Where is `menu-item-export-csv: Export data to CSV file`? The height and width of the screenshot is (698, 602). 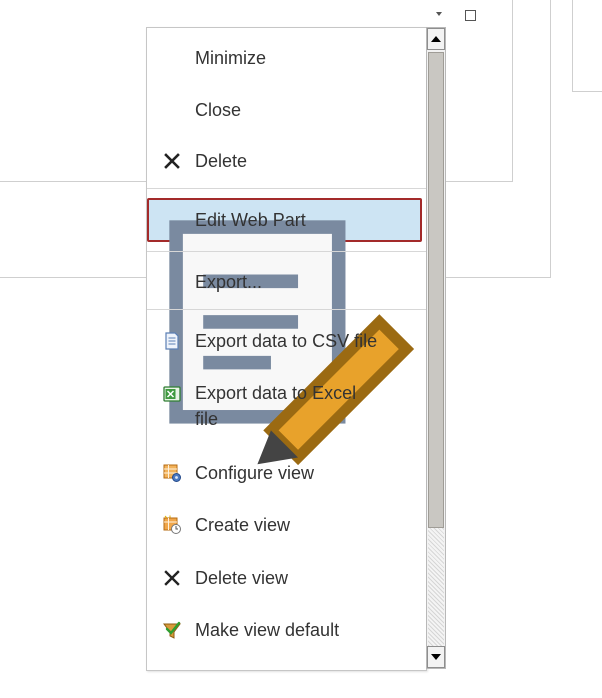
menu-item-export-csv: Export data to CSV file is located at coordinates (286, 341).